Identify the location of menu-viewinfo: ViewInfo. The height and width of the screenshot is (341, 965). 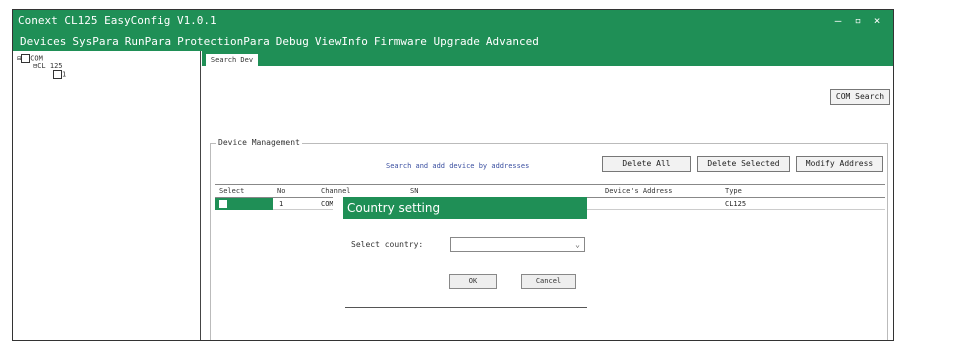
(341, 41).